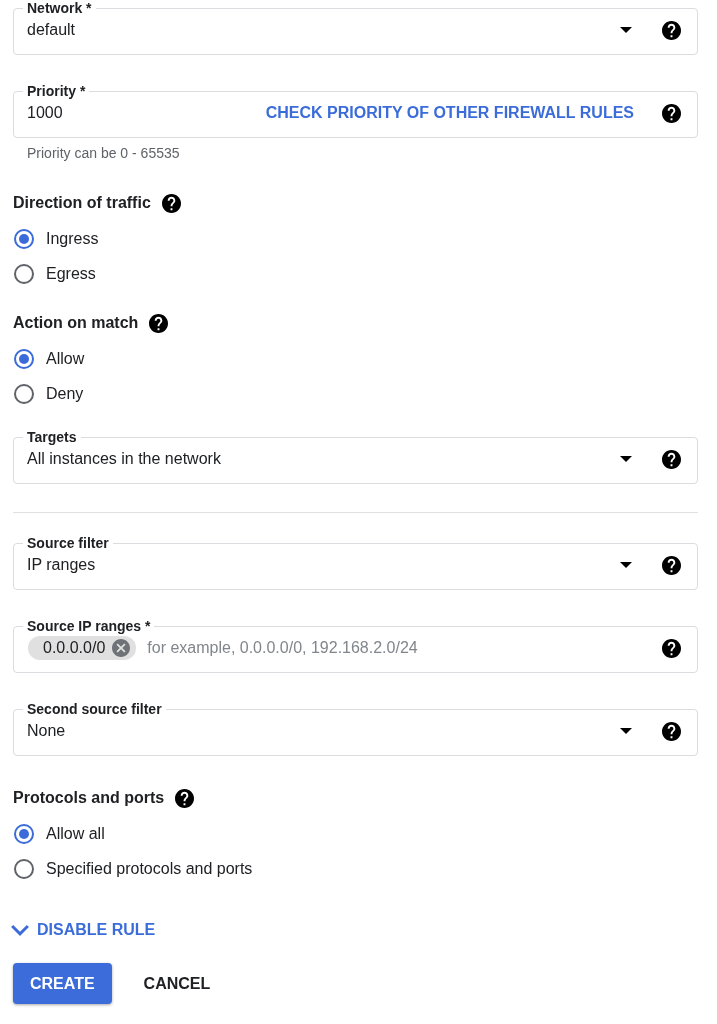 This screenshot has height=1024, width=717. Describe the element at coordinates (355, 456) in the screenshot. I see `dropdown-field: Targets All instances in the network` at that location.